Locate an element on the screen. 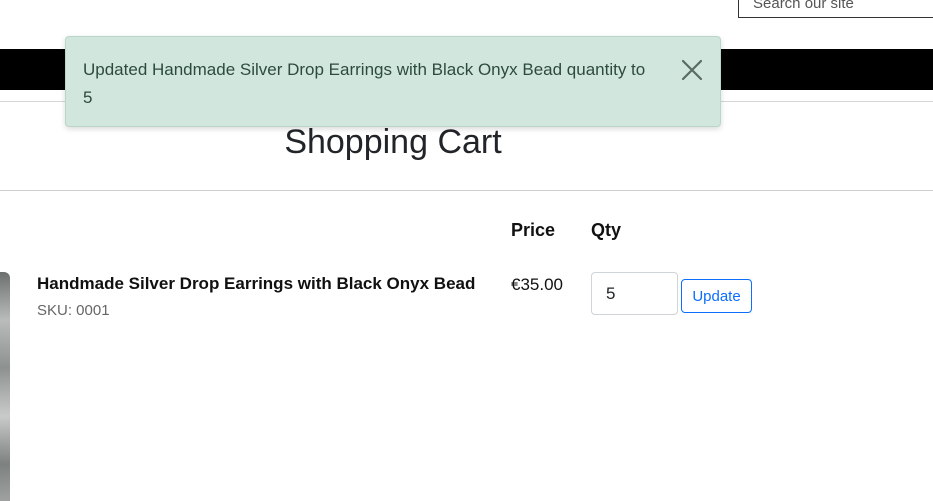 This screenshot has height=501, width=933. product-price: €35.00 is located at coordinates (537, 284).